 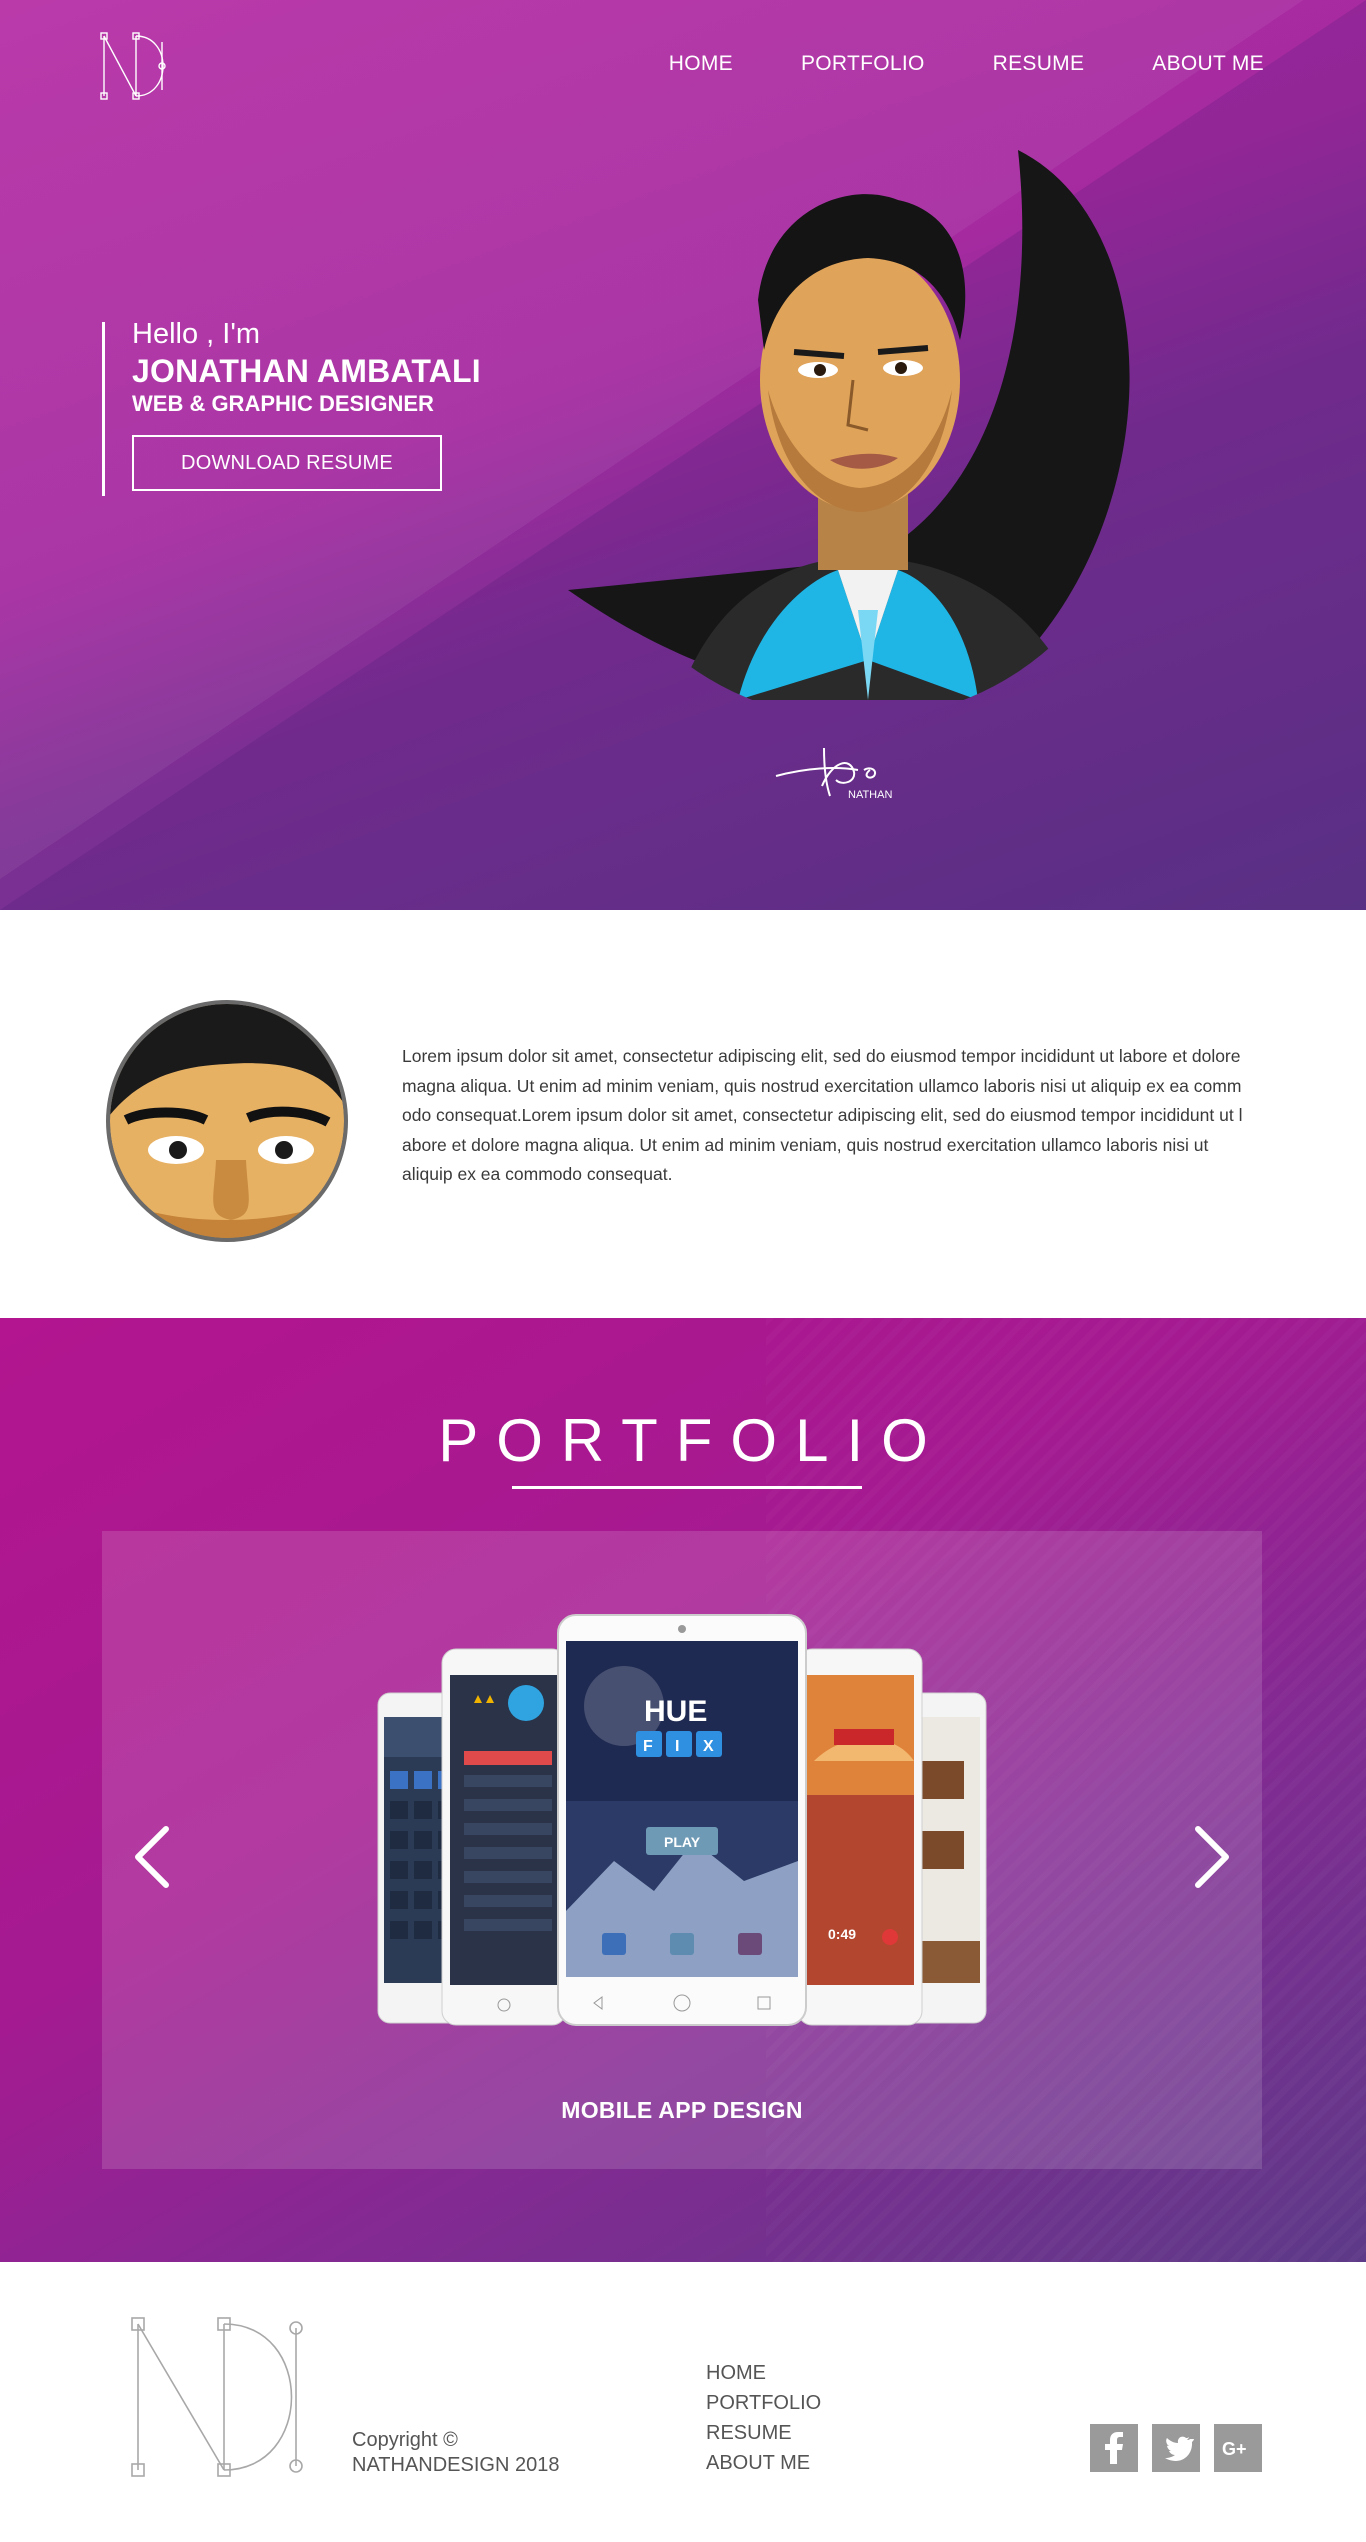 I want to click on nd-logo-footer-icon, so click(x=221, y=2397).